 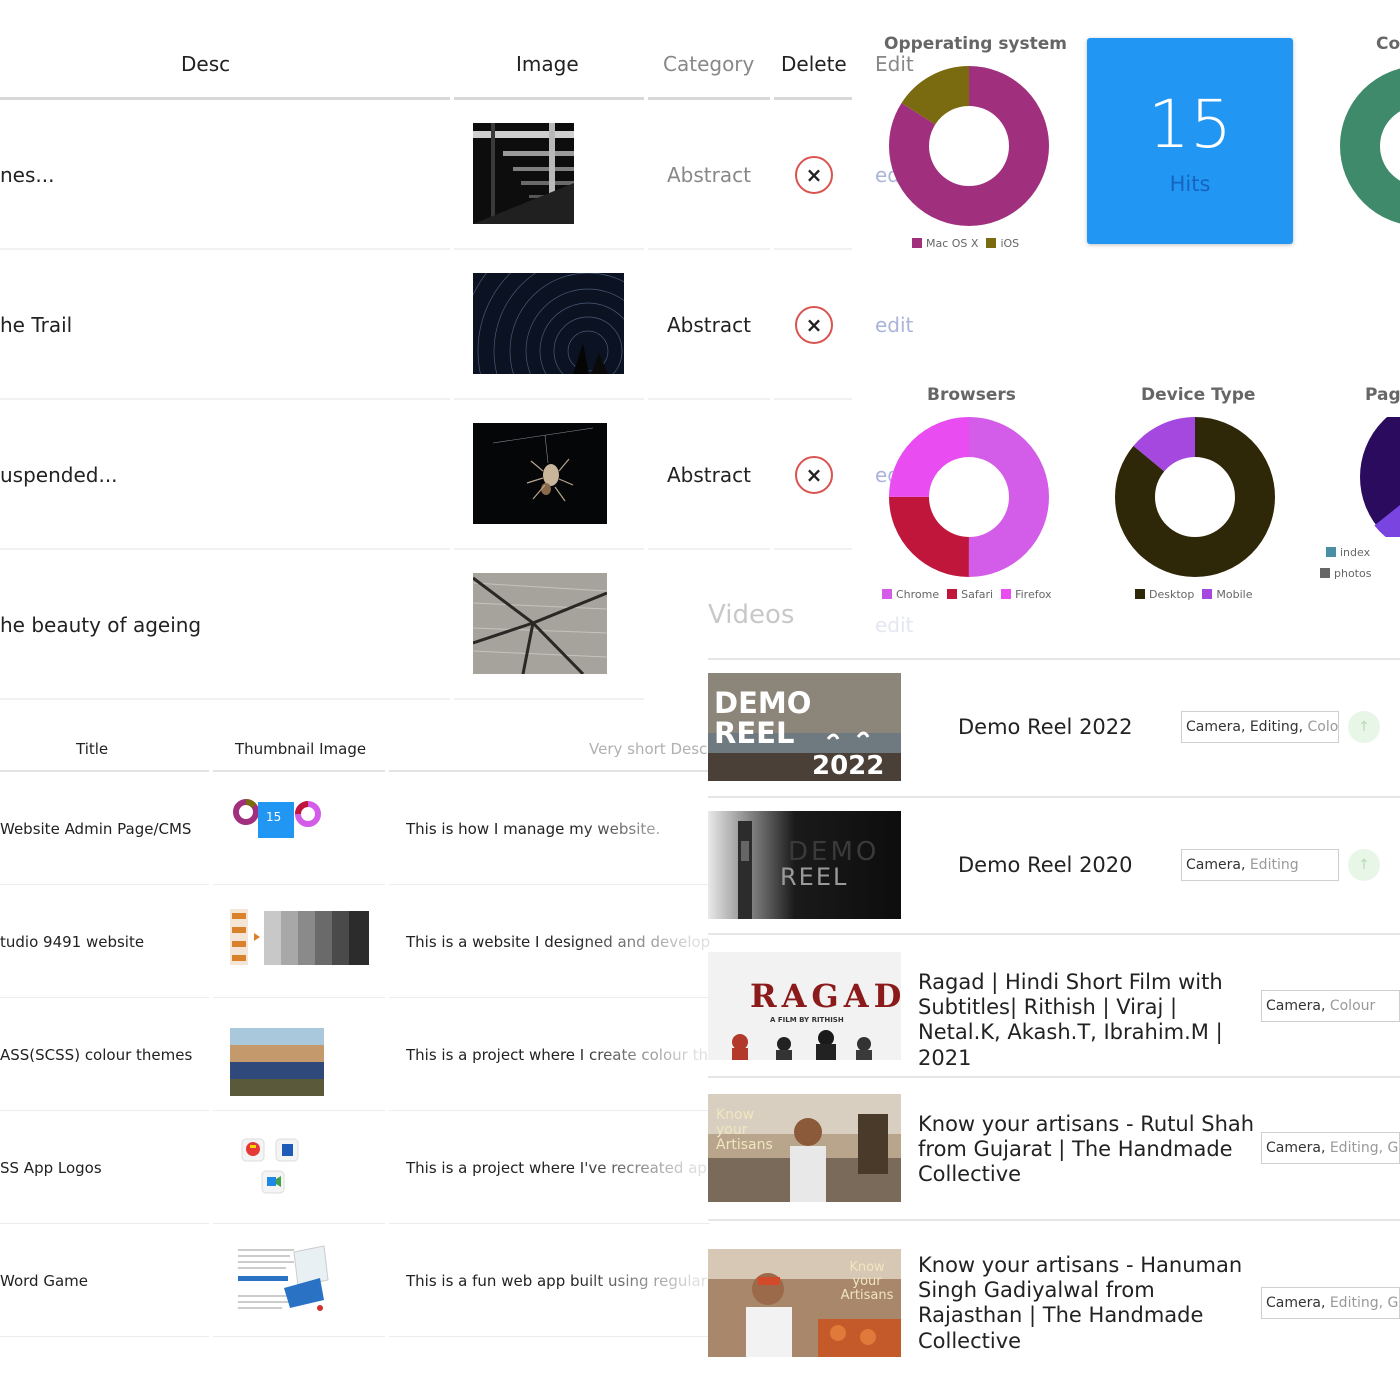 I want to click on project-title: SS App Logos, so click(x=51, y=1167).